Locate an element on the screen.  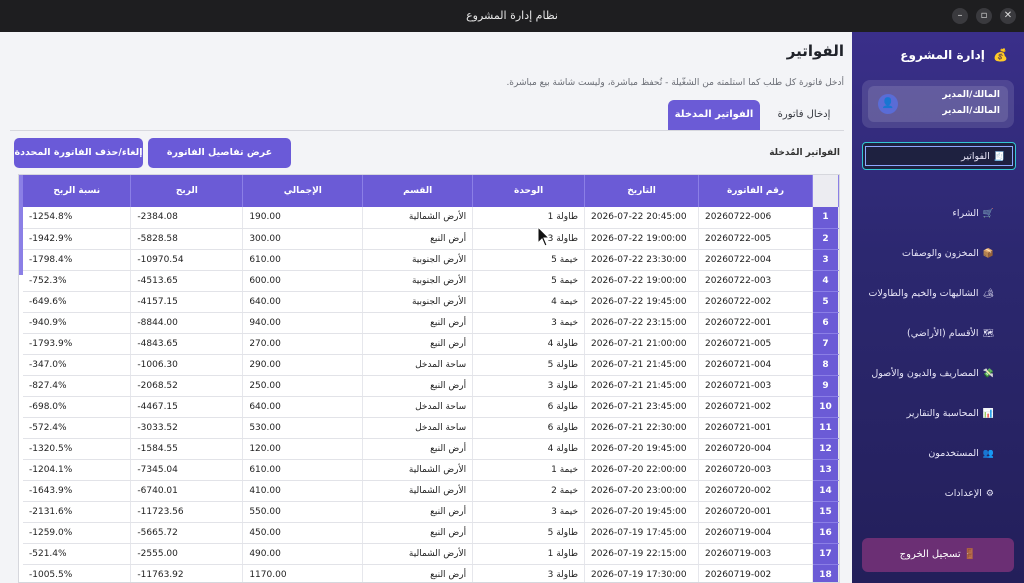
column-header: القسم is located at coordinates (418, 191).